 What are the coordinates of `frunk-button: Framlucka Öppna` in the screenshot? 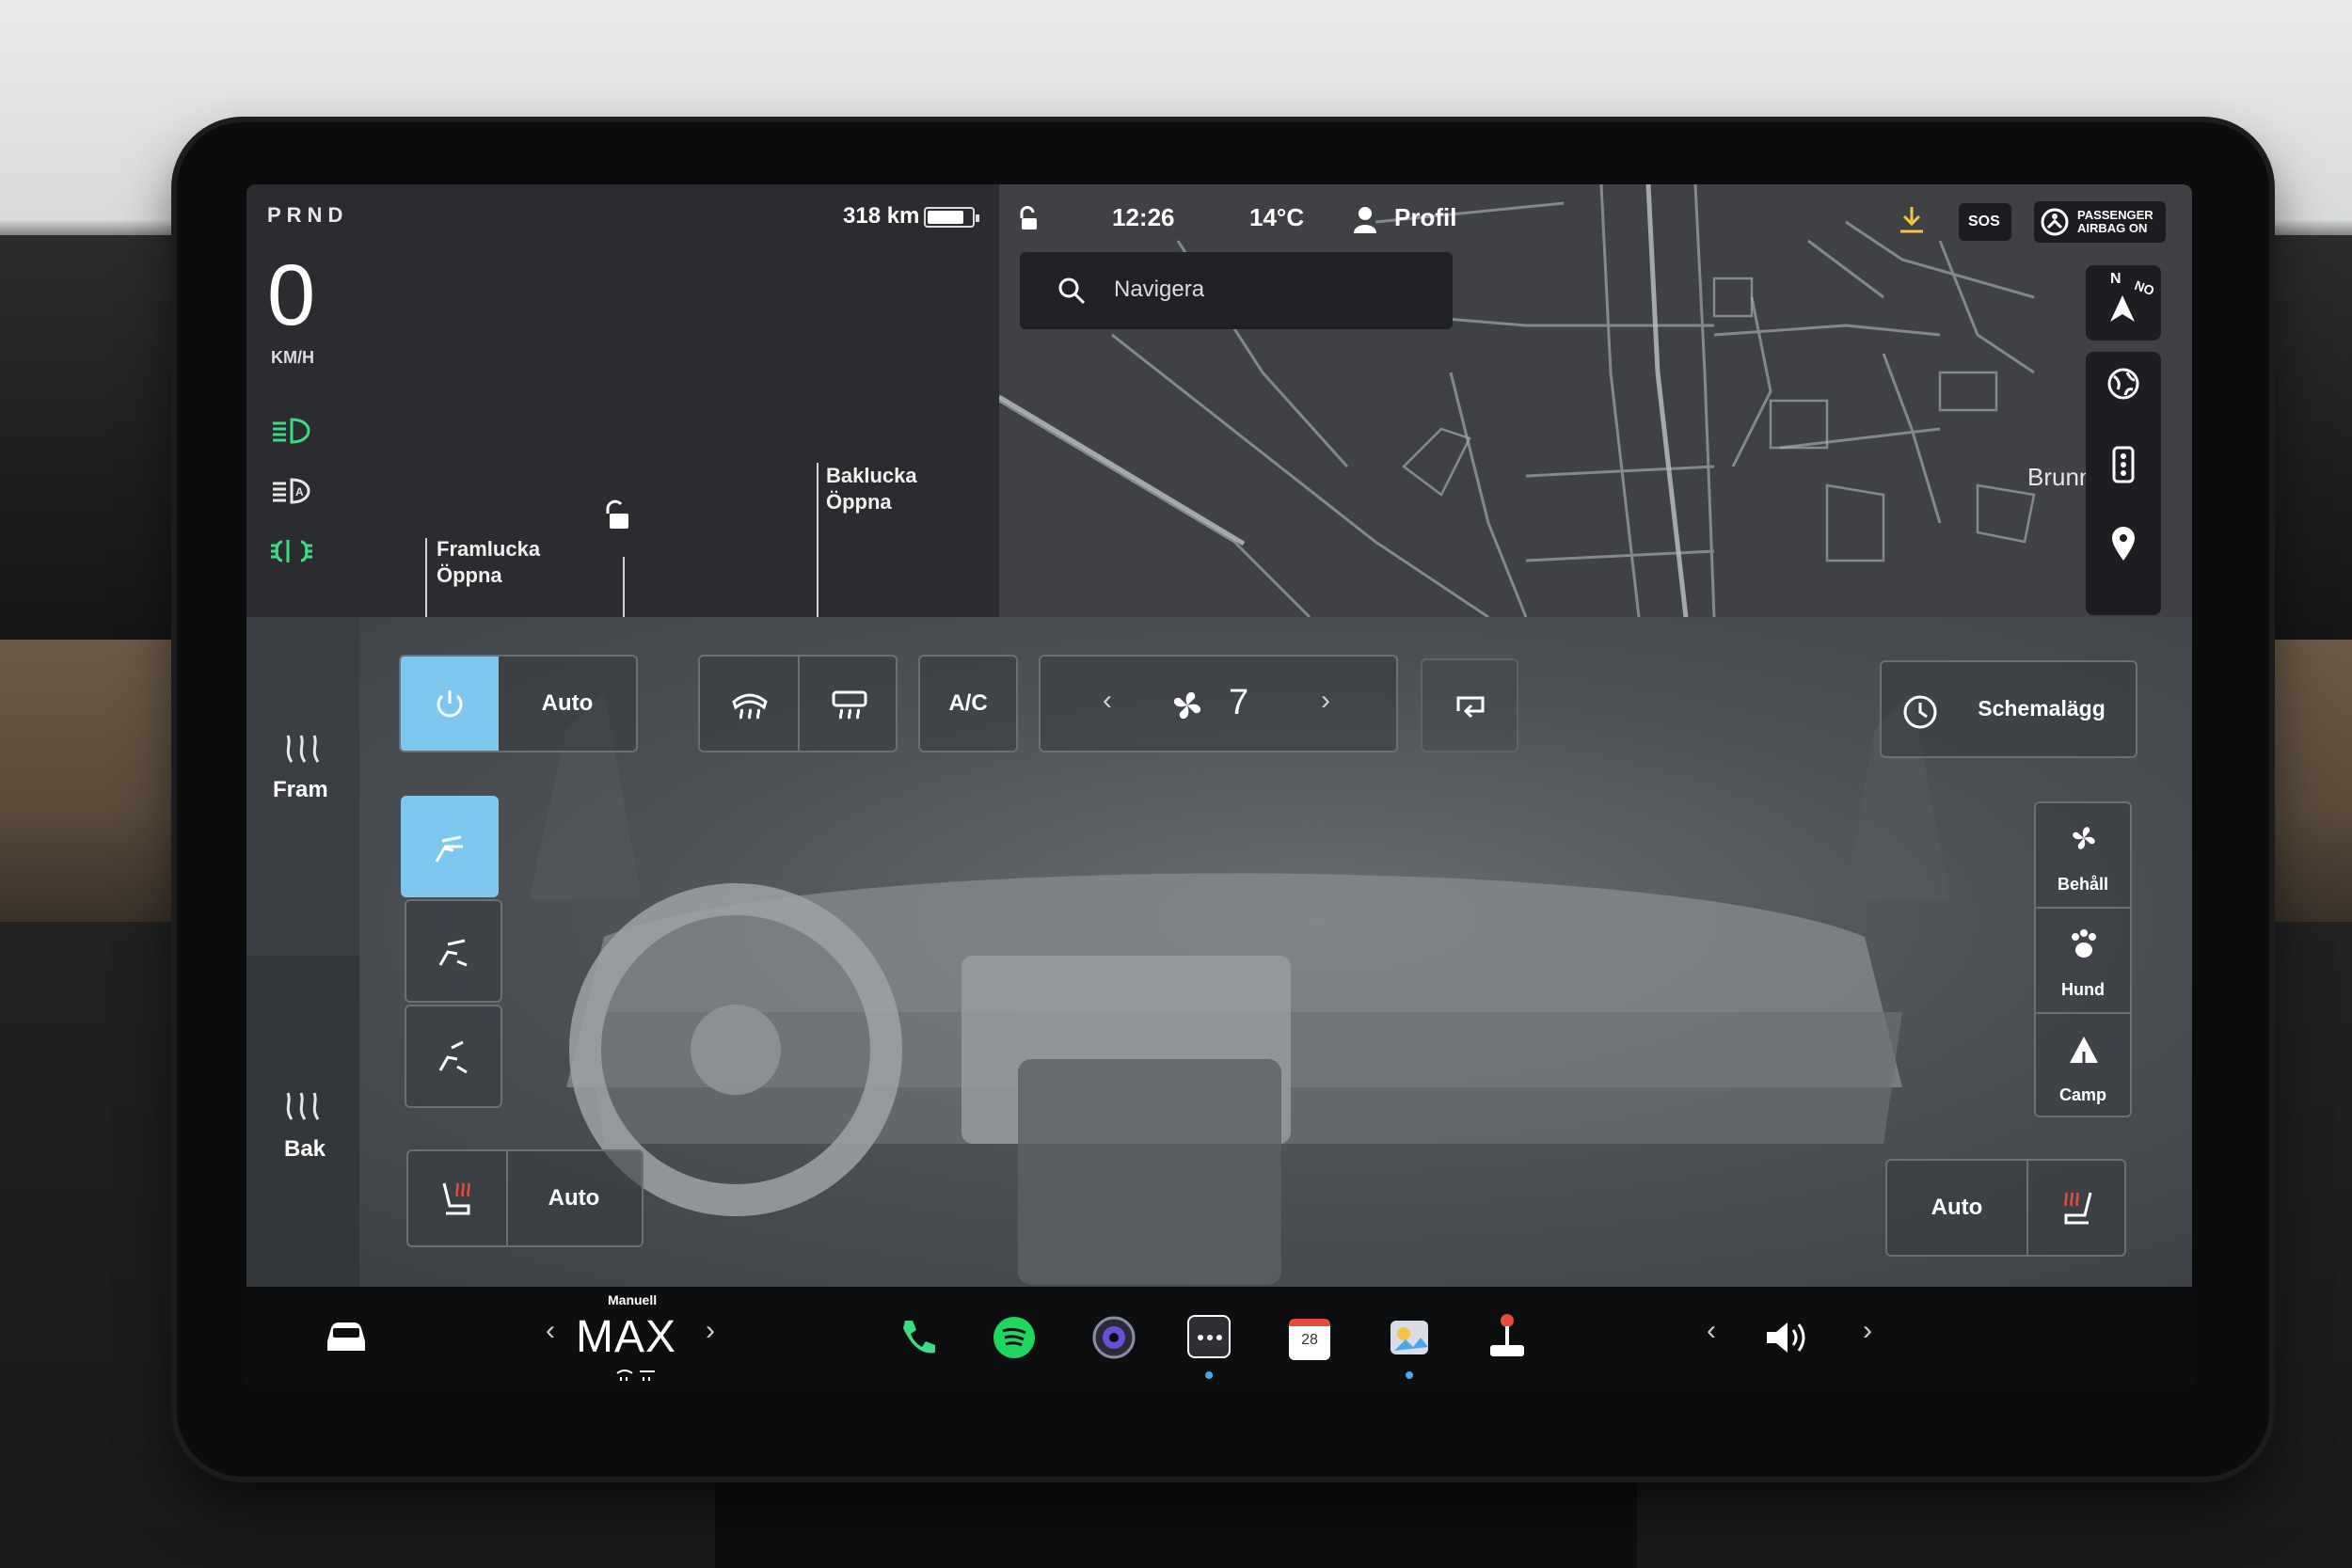 It's located at (488, 562).